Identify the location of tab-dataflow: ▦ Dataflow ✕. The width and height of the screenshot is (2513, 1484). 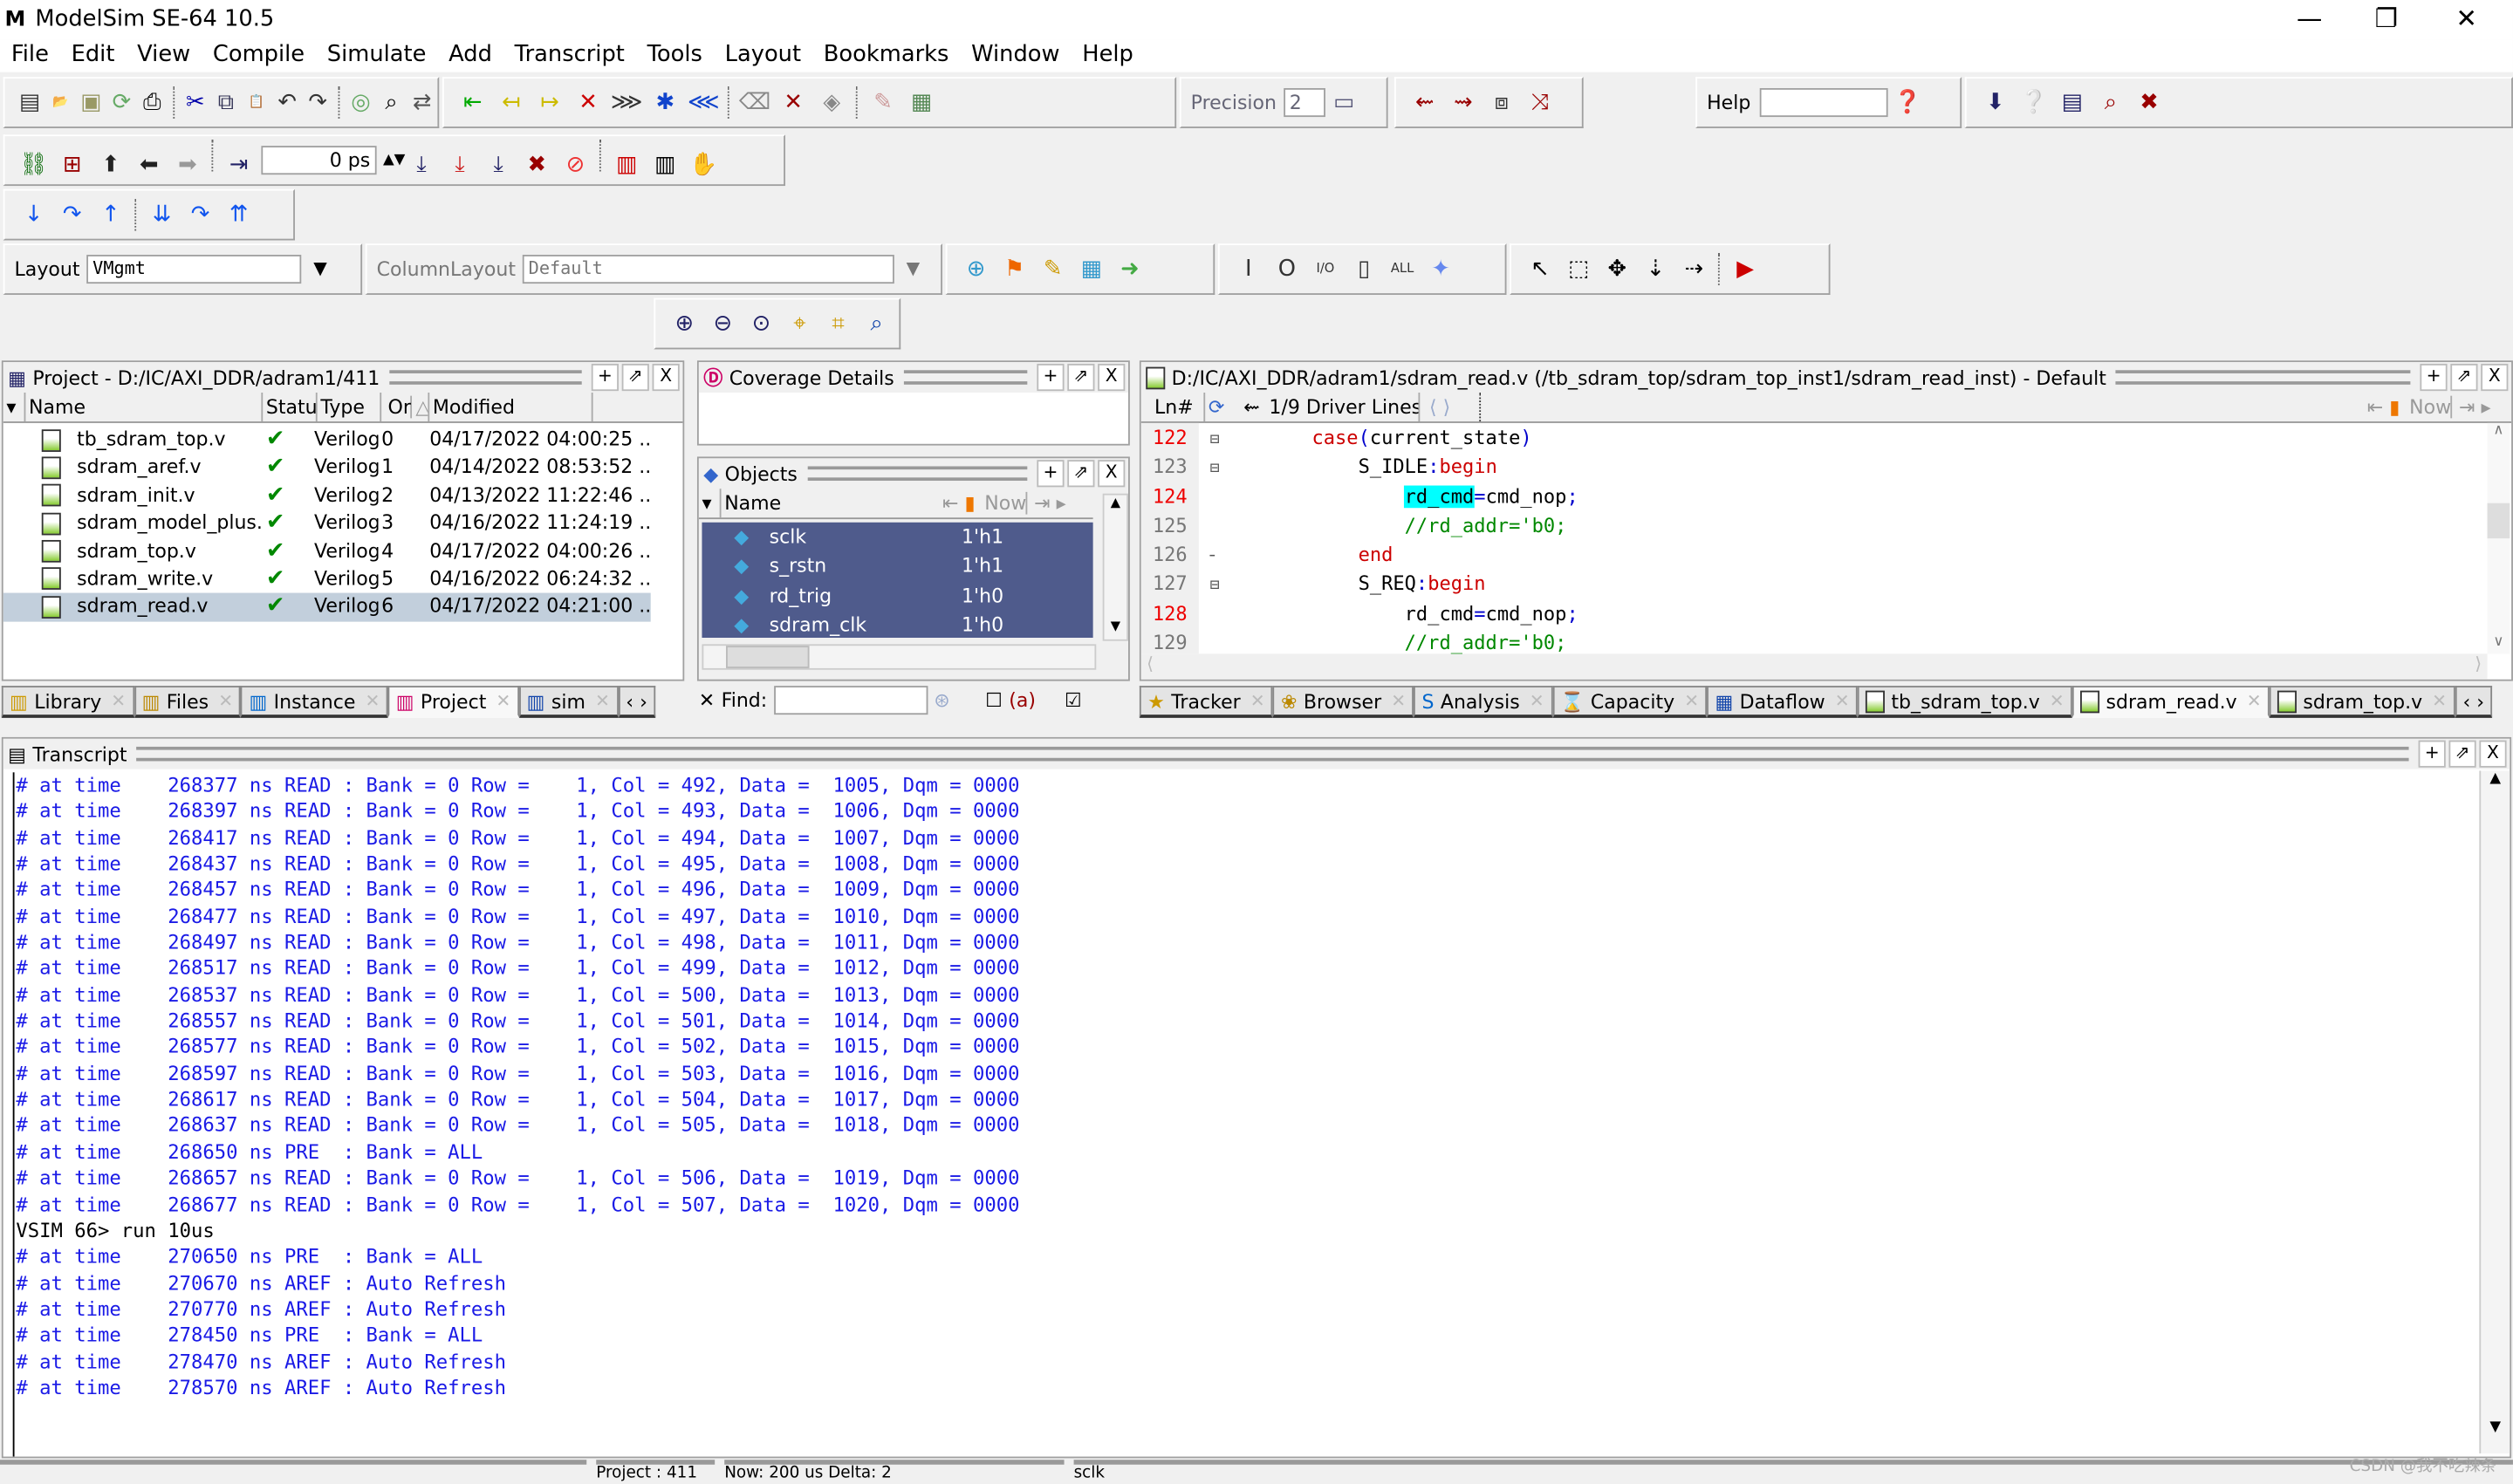
(1782, 702).